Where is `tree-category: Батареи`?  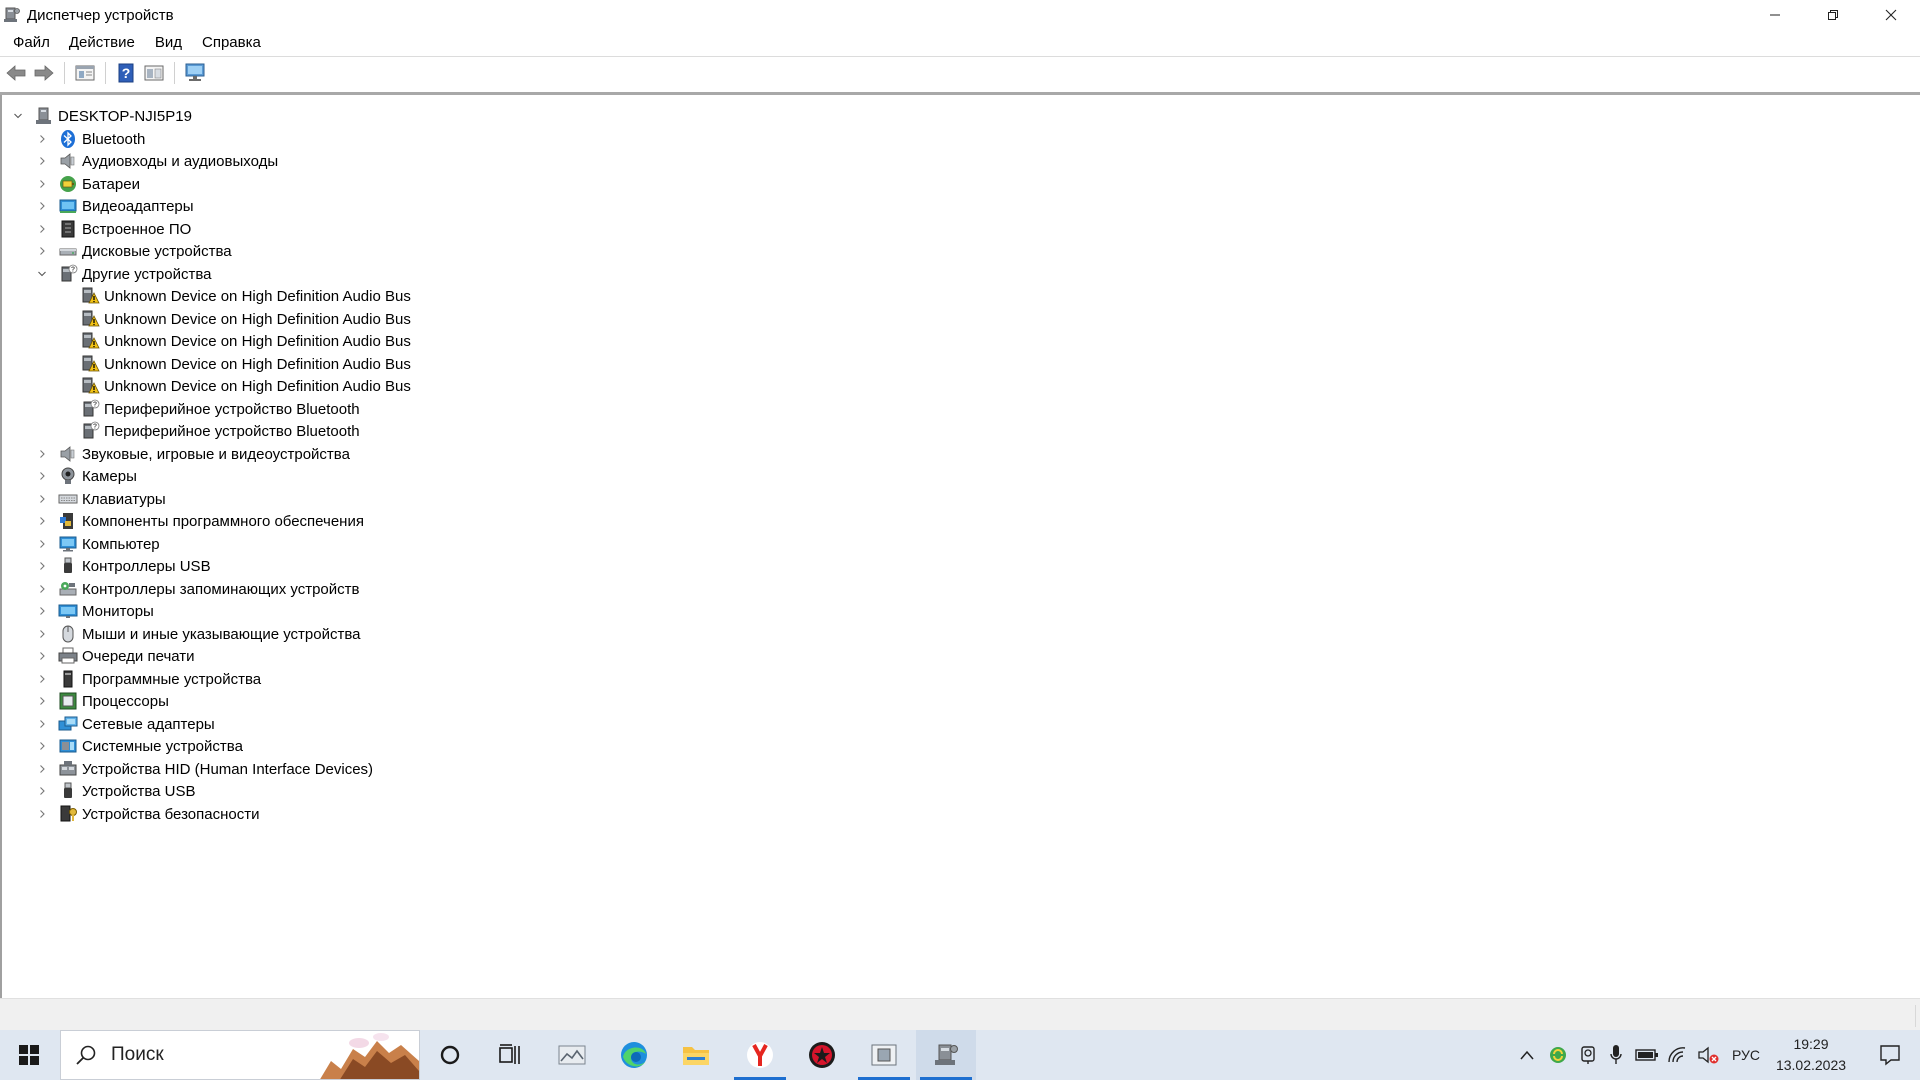
tree-category: Батареи is located at coordinates (88, 184).